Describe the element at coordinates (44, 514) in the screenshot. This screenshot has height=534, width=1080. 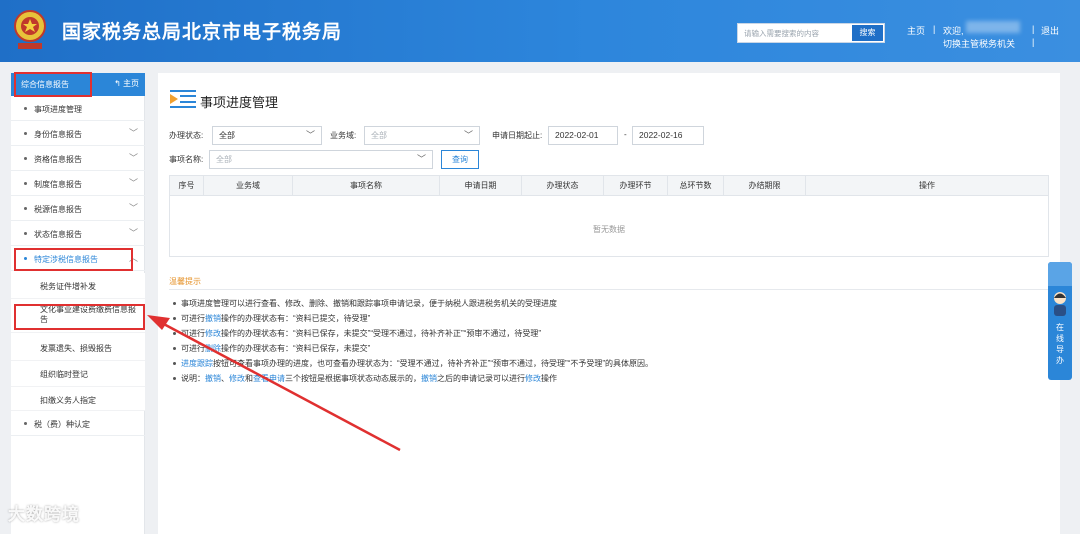
I see `watermark: 大数跨境` at that location.